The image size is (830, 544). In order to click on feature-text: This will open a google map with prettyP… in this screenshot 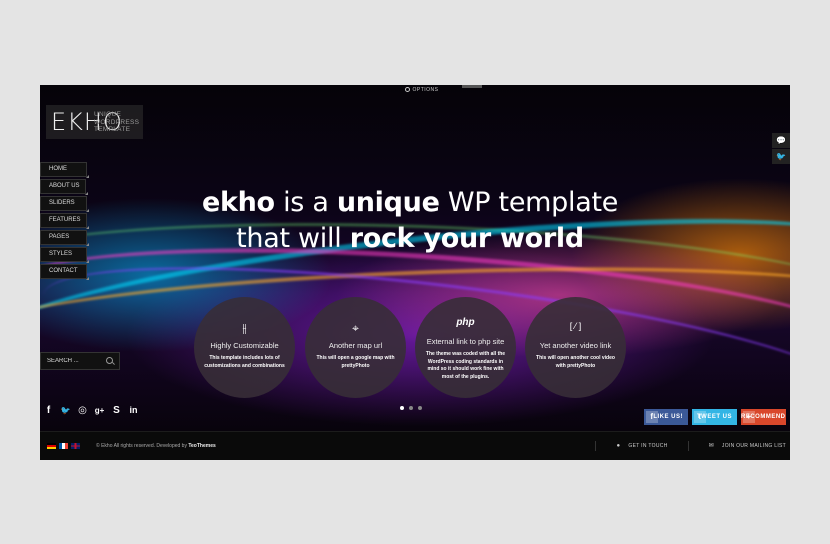, I will do `click(355, 362)`.